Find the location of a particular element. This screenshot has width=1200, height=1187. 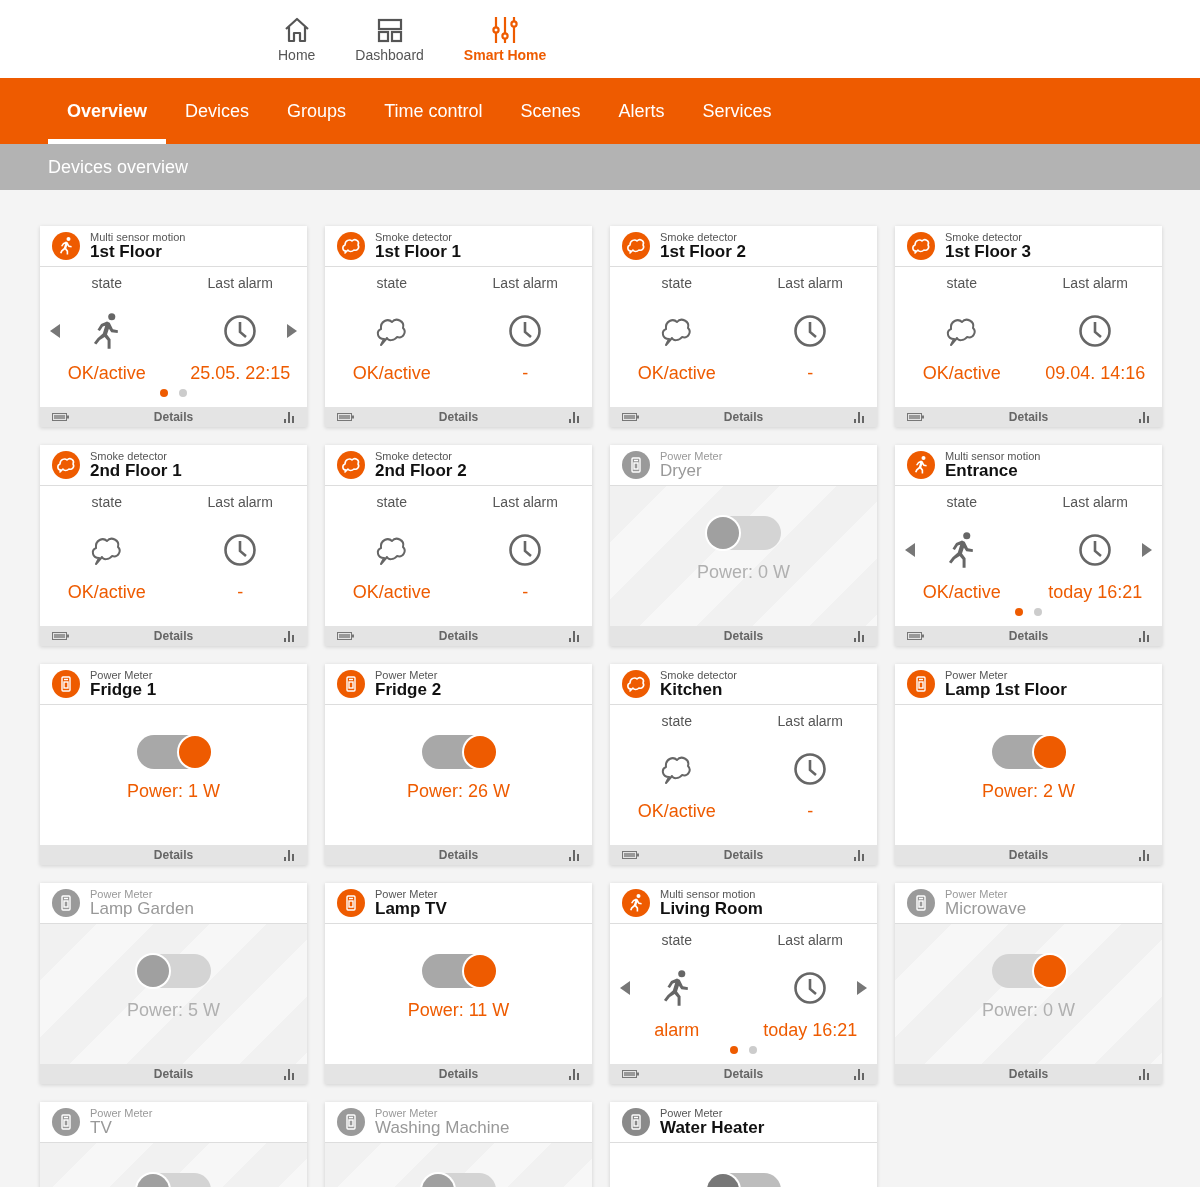

power-reading: Power: 0 W is located at coordinates (1028, 1010).